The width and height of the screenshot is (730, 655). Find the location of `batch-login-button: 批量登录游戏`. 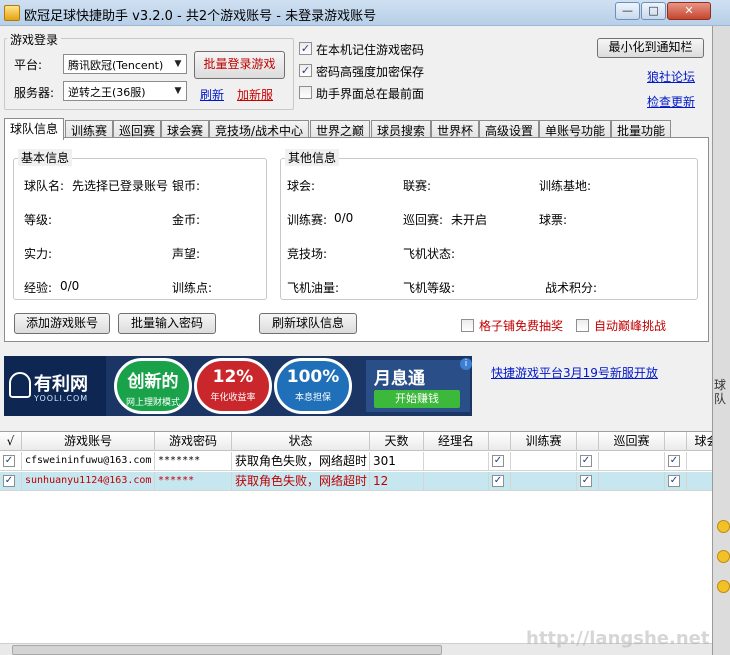

batch-login-button: 批量登录游戏 is located at coordinates (239, 65).